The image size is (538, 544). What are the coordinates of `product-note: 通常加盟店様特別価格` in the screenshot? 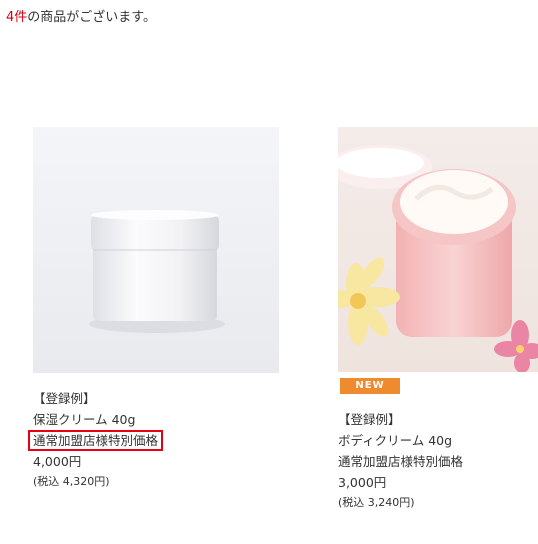 It's located at (401, 461).